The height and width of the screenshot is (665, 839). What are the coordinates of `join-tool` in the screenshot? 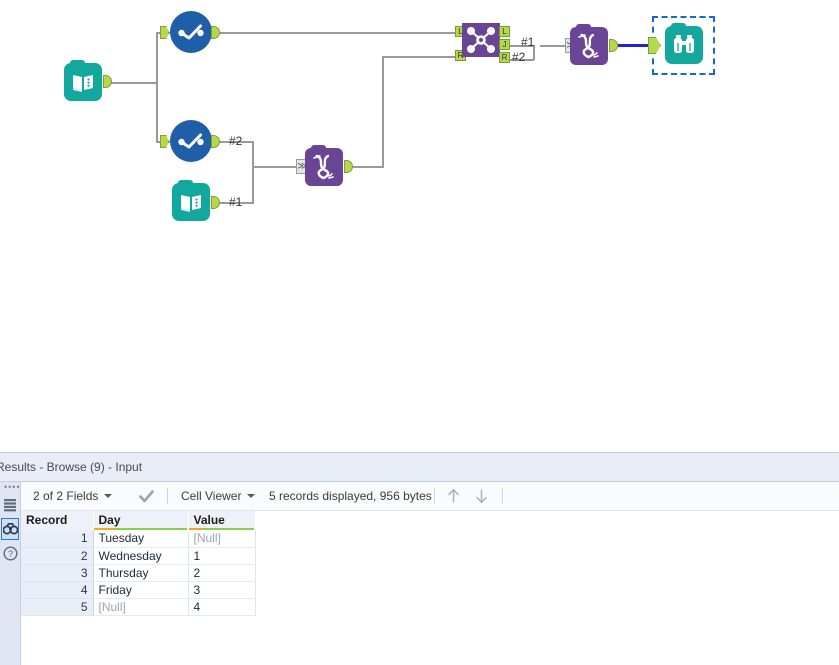 It's located at (481, 40).